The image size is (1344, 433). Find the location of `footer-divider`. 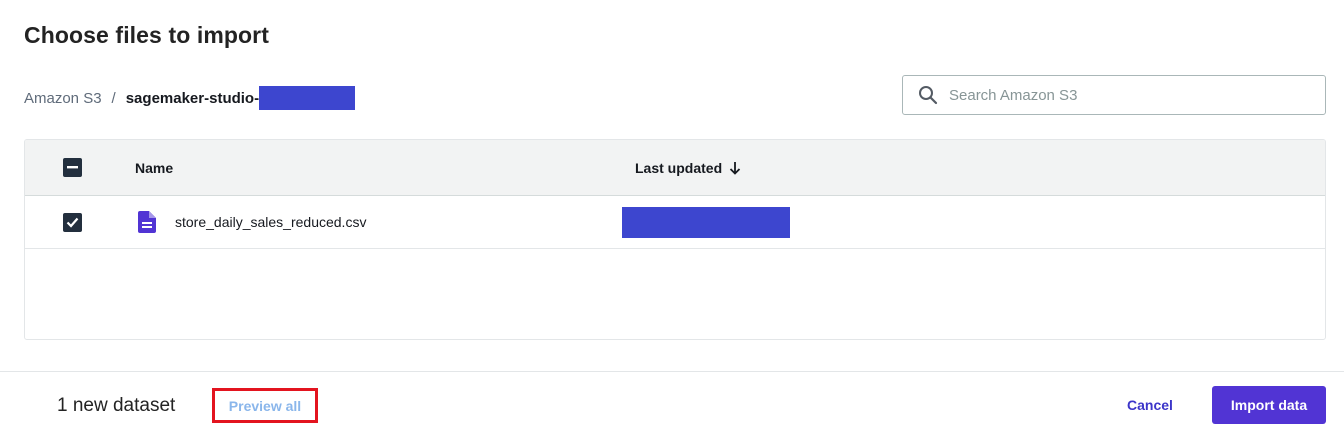

footer-divider is located at coordinates (672, 371).